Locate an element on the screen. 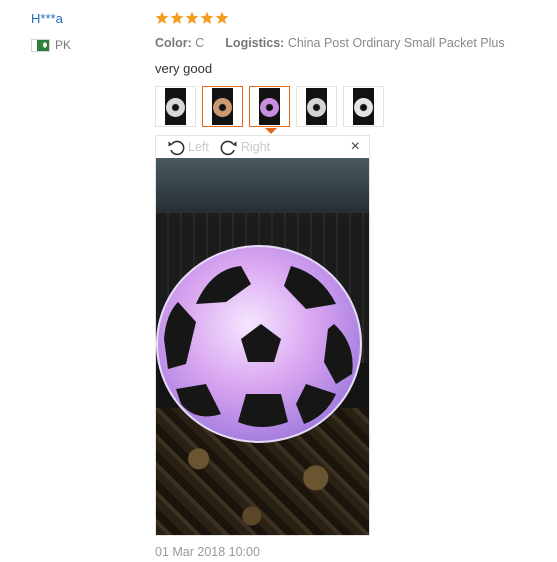  selected-thumbnail-pointer is located at coordinates (271, 131).